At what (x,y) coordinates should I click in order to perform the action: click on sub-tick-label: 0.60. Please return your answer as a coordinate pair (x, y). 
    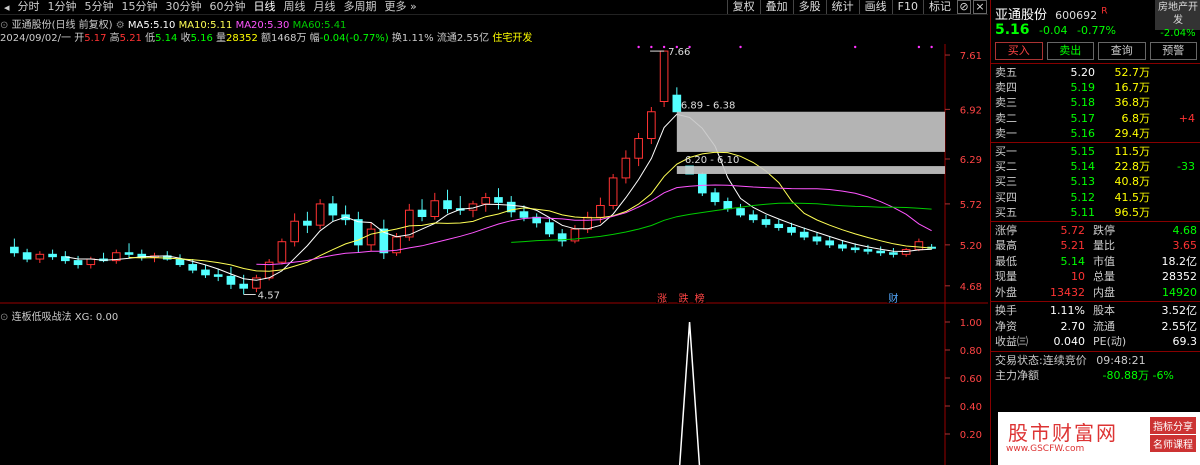
    Looking at the image, I should click on (971, 379).